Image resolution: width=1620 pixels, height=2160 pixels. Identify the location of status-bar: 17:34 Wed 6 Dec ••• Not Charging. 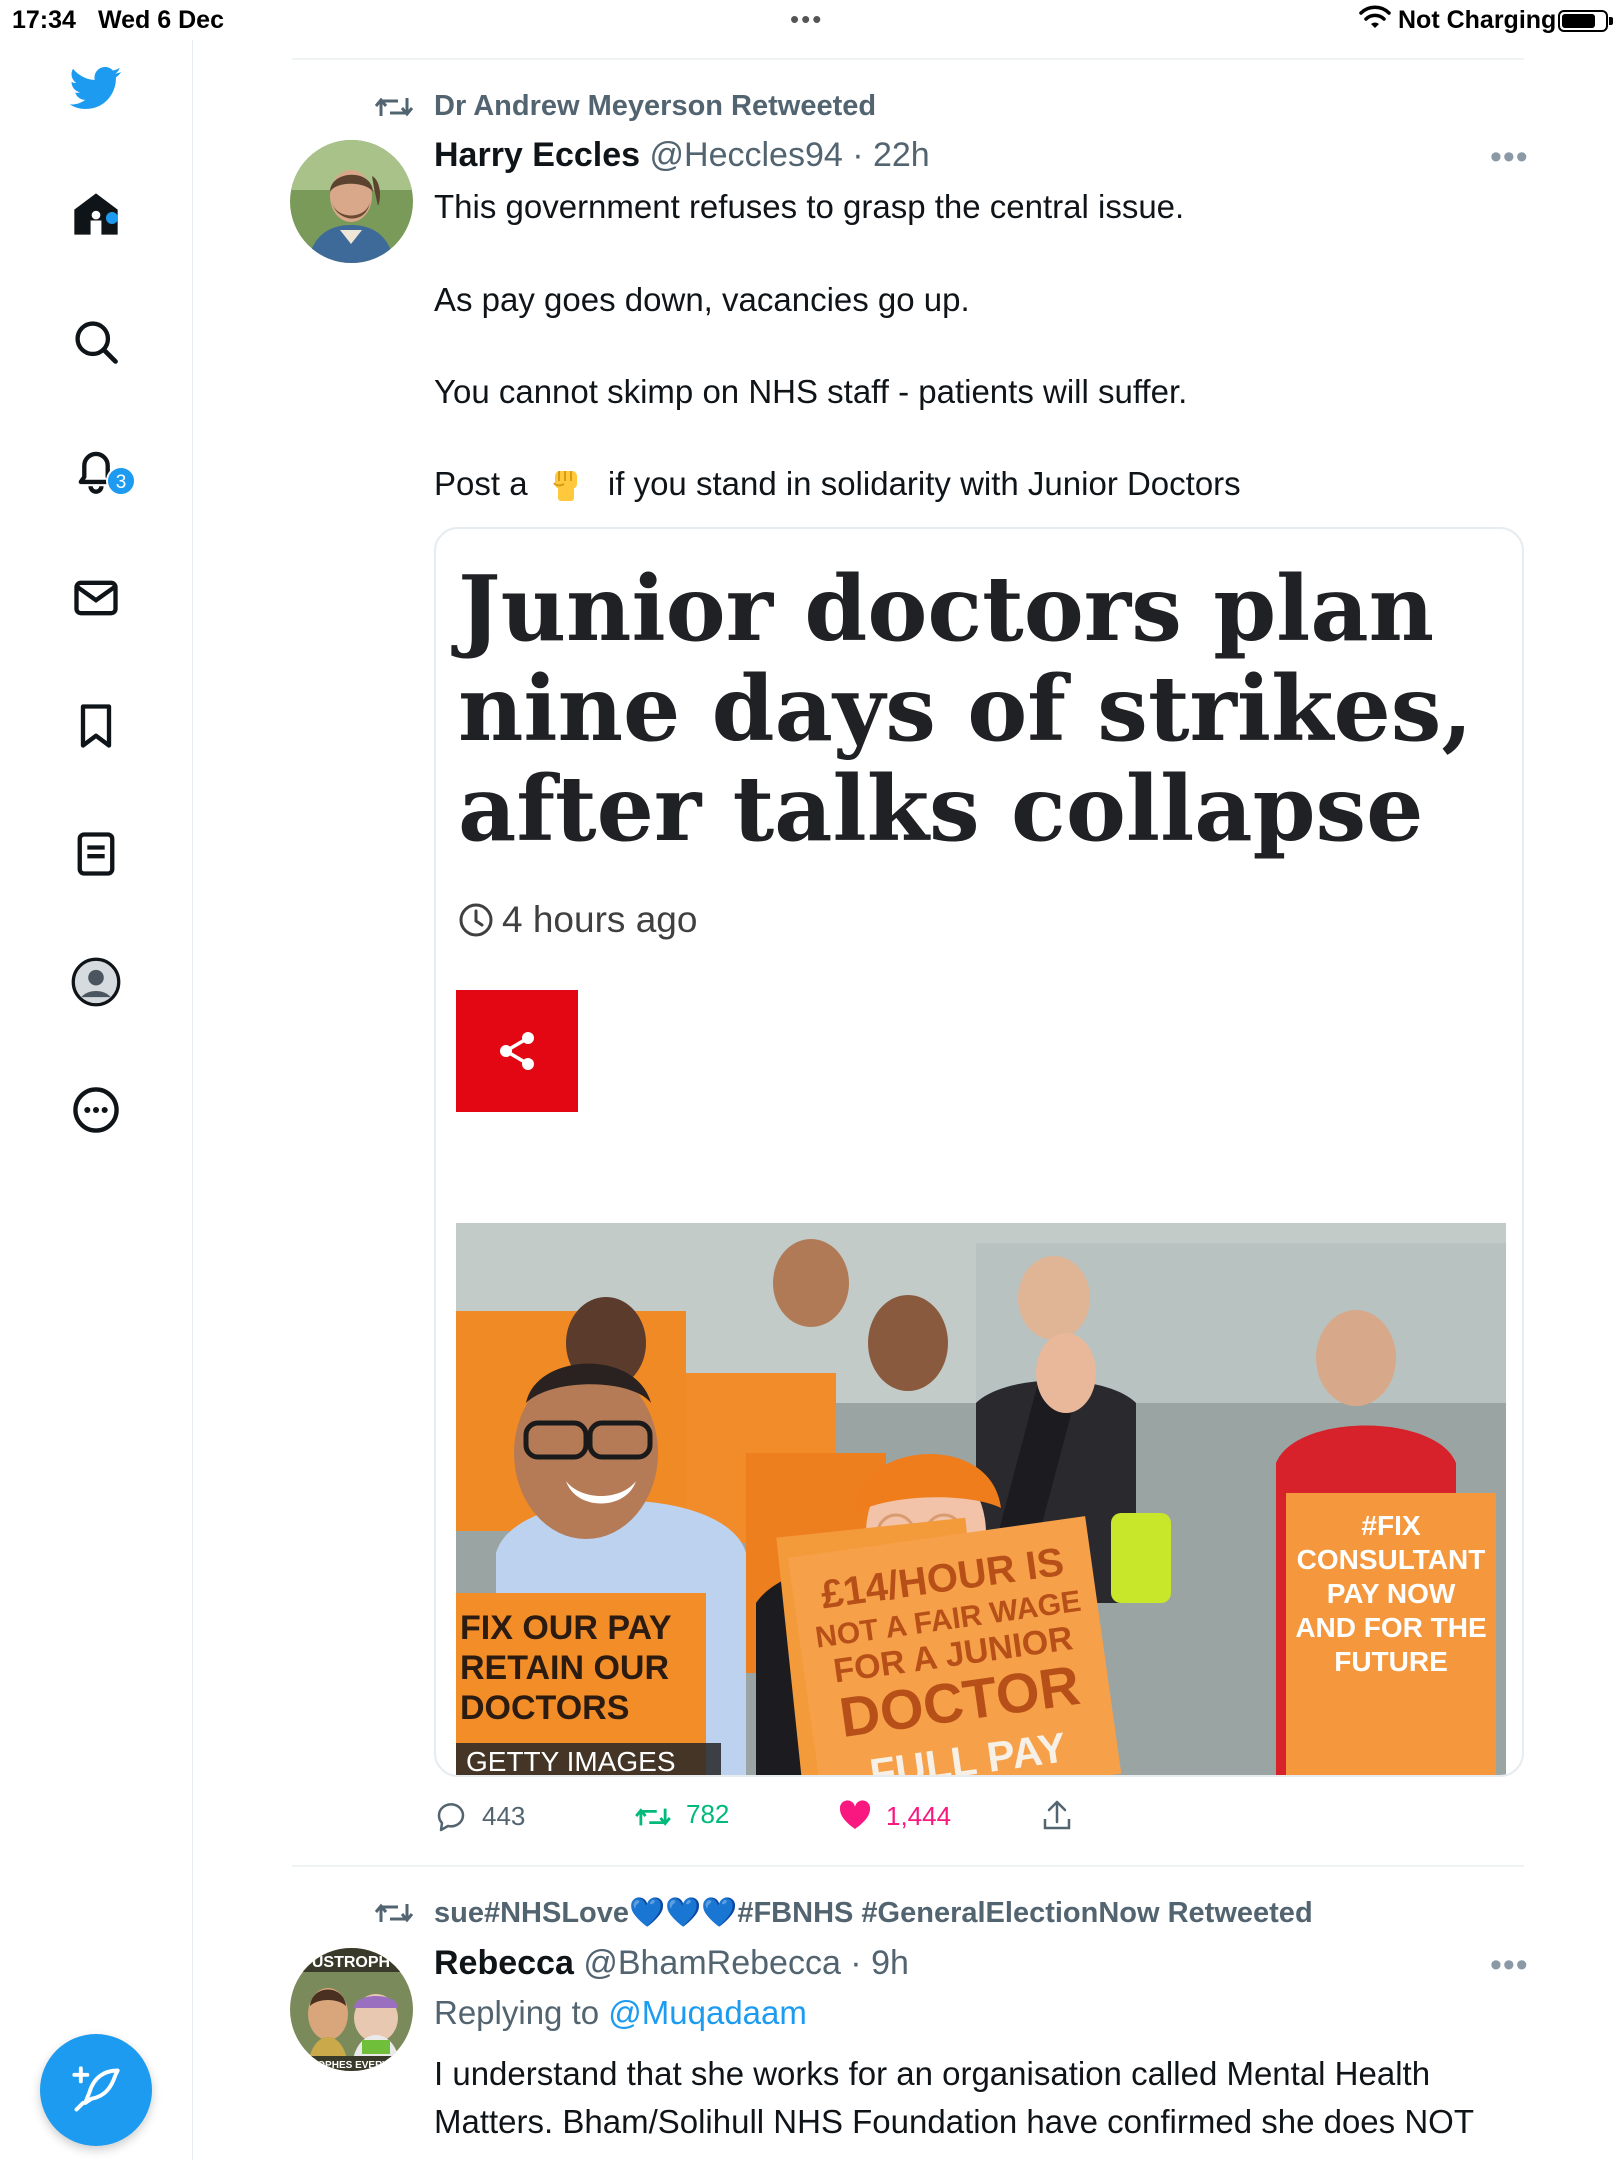
(810, 20).